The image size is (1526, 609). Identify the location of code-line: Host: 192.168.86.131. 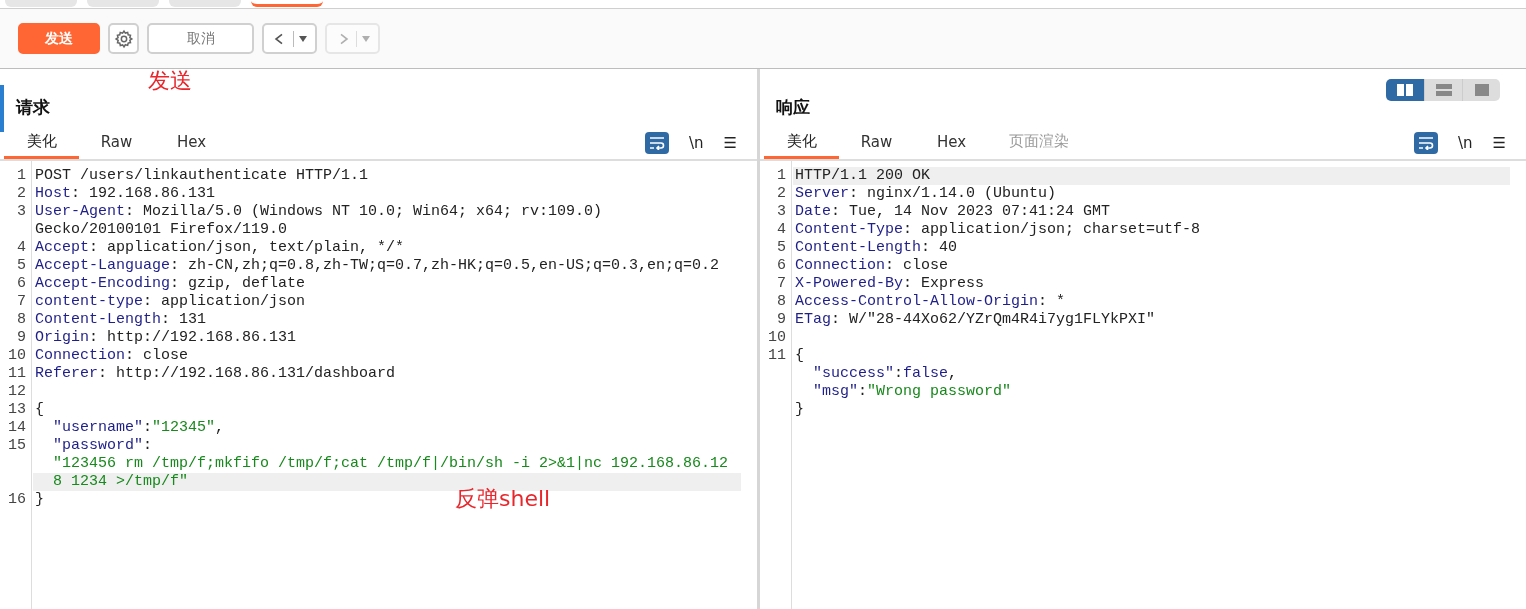
(125, 194).